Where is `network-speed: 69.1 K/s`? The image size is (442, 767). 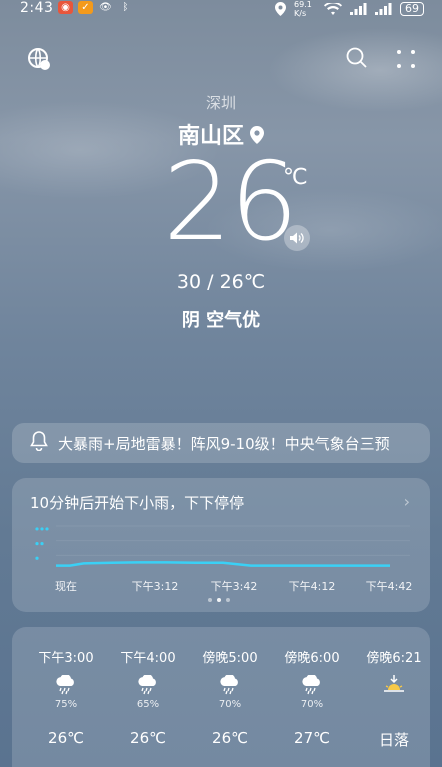 network-speed: 69.1 K/s is located at coordinates (303, 9).